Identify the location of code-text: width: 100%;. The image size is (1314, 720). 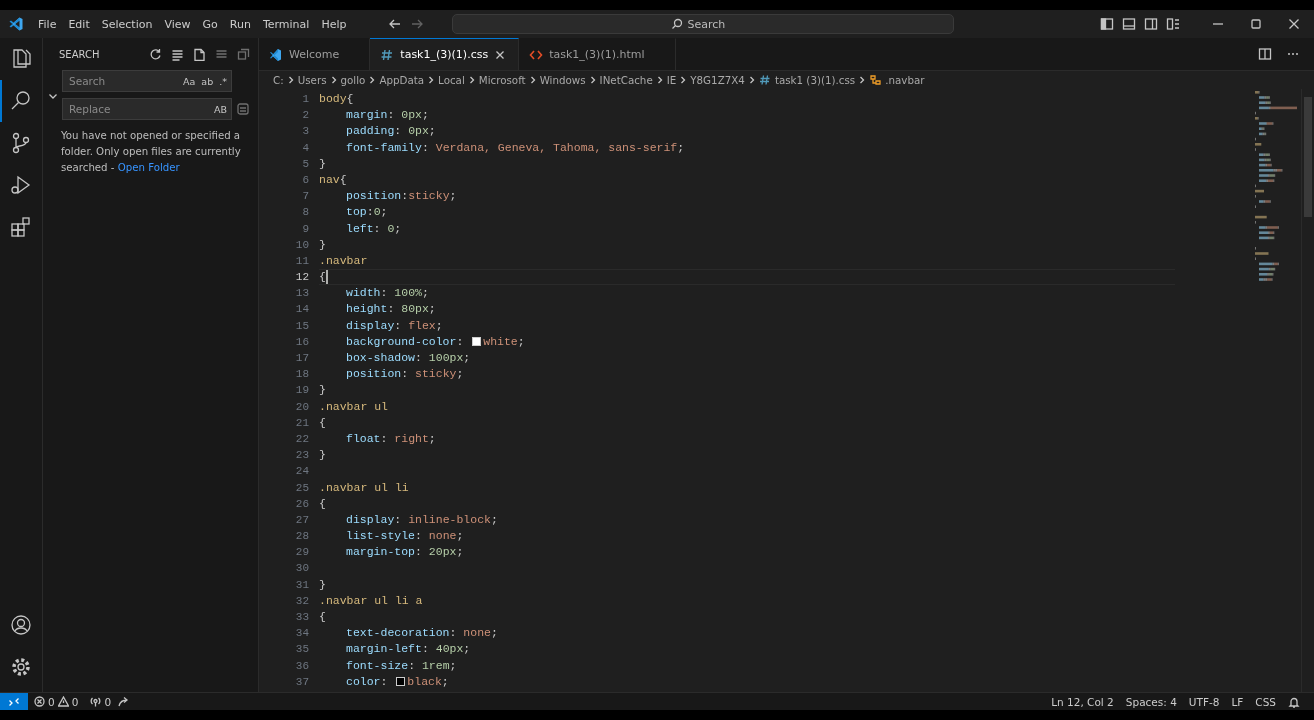
(387, 293).